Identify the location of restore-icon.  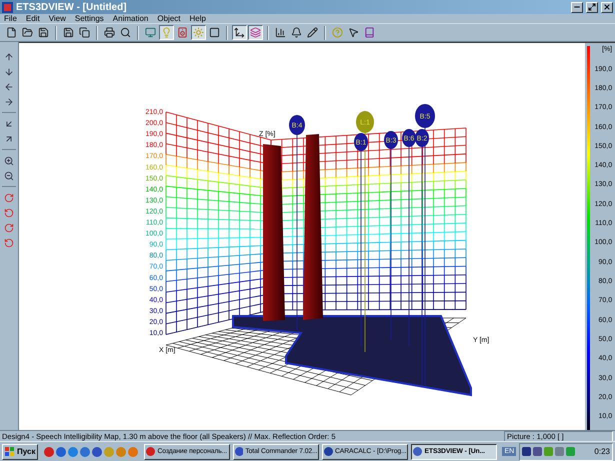
(592, 7).